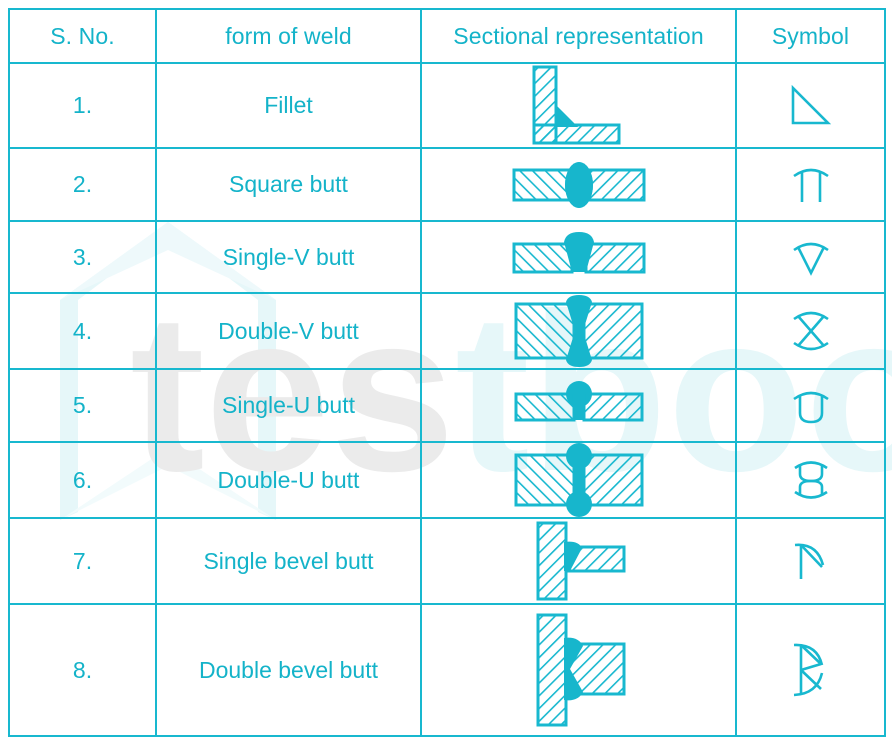 The height and width of the screenshot is (739, 892). What do you see at coordinates (82, 480) in the screenshot?
I see `cell-serial-number: 6.` at bounding box center [82, 480].